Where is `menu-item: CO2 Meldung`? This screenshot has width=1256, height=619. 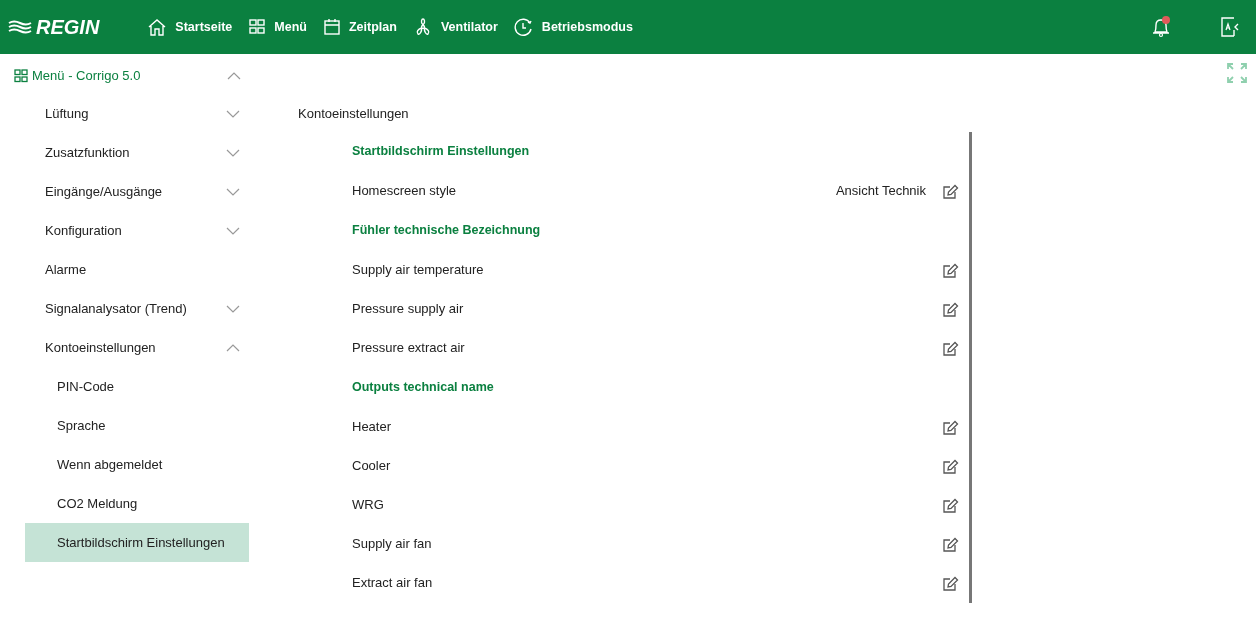 menu-item: CO2 Meldung is located at coordinates (137, 503).